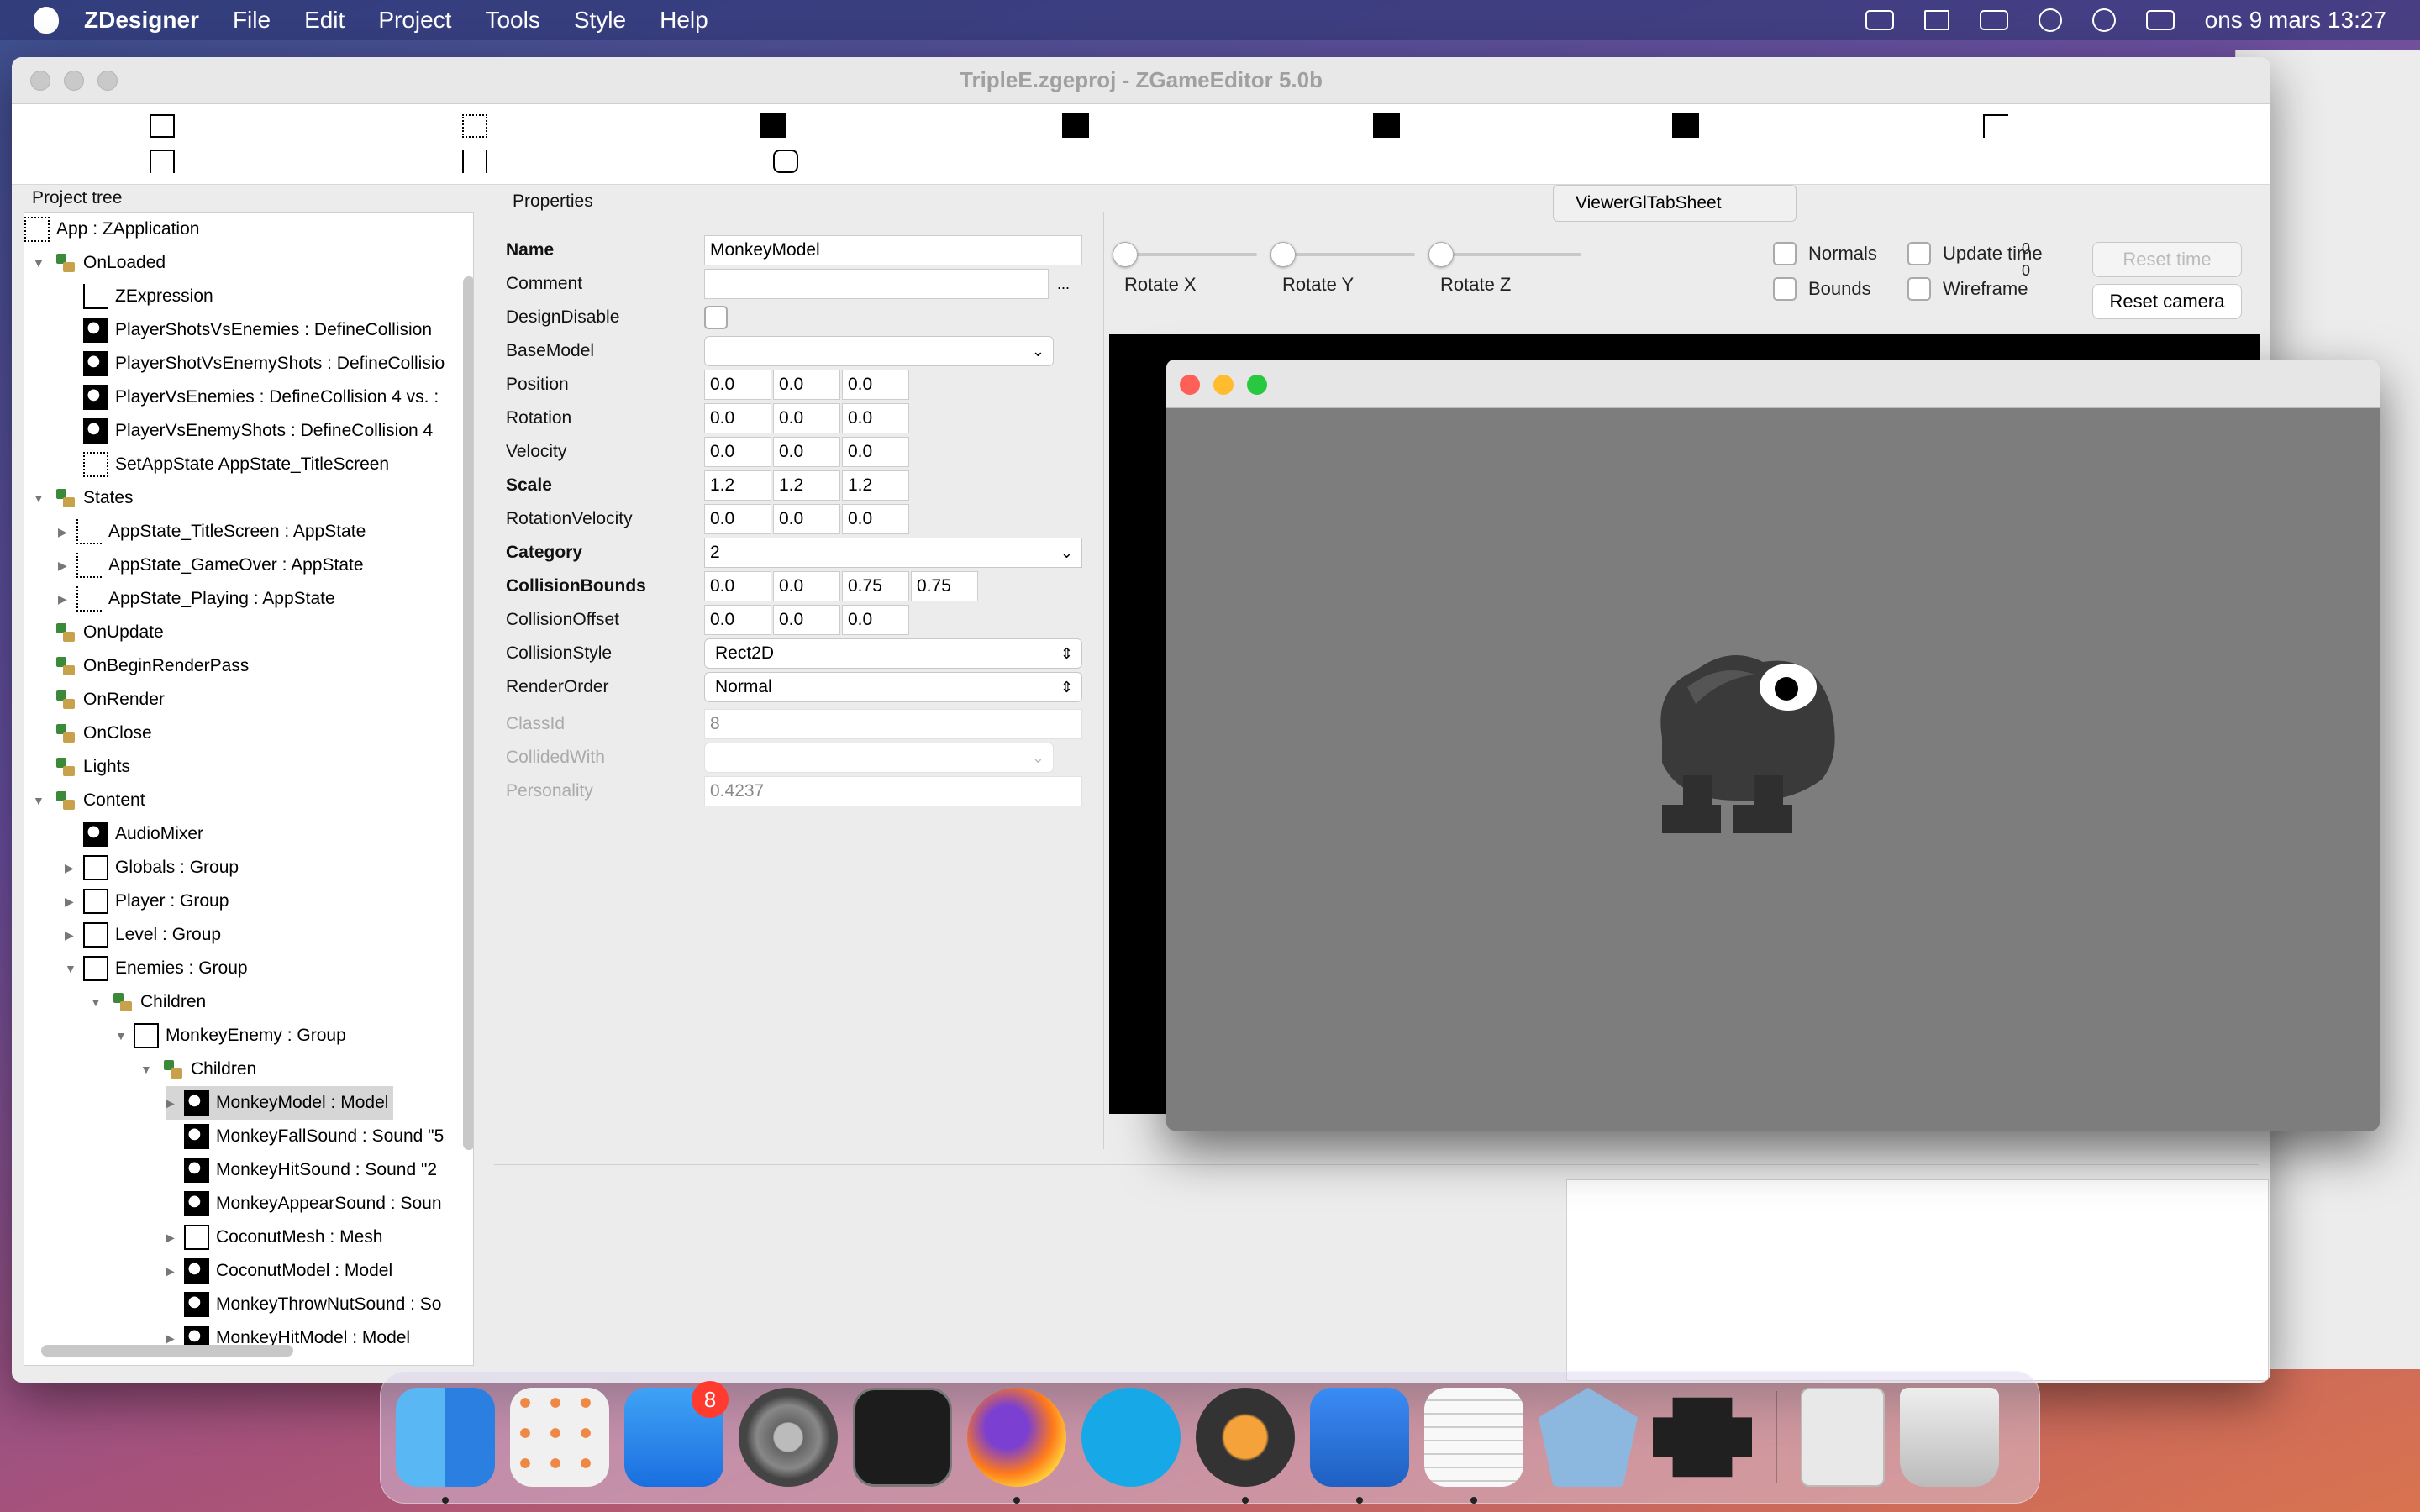 Image resolution: width=2420 pixels, height=1512 pixels. I want to click on position-x-field: 0.0, so click(737, 385).